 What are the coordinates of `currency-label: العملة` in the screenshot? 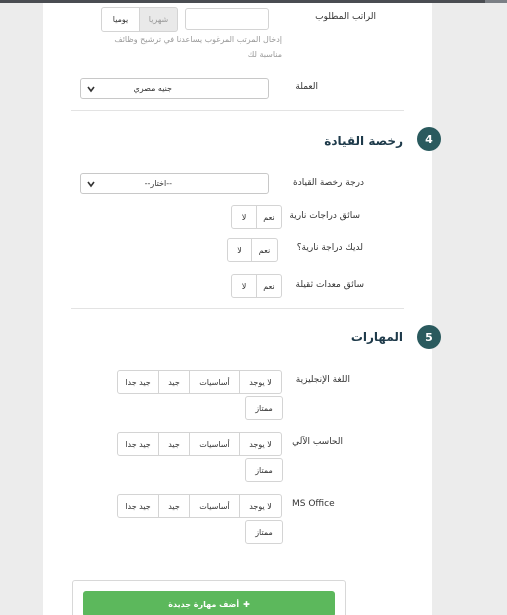 It's located at (306, 87).